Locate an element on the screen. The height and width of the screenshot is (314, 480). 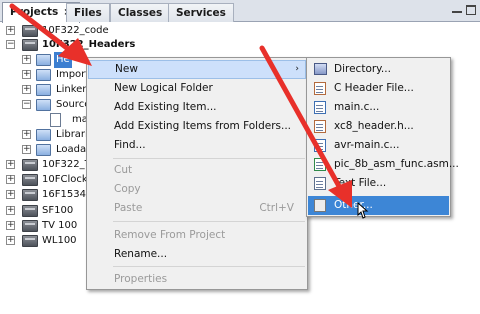
menu-item-cut: Cut is located at coordinates (197, 170).